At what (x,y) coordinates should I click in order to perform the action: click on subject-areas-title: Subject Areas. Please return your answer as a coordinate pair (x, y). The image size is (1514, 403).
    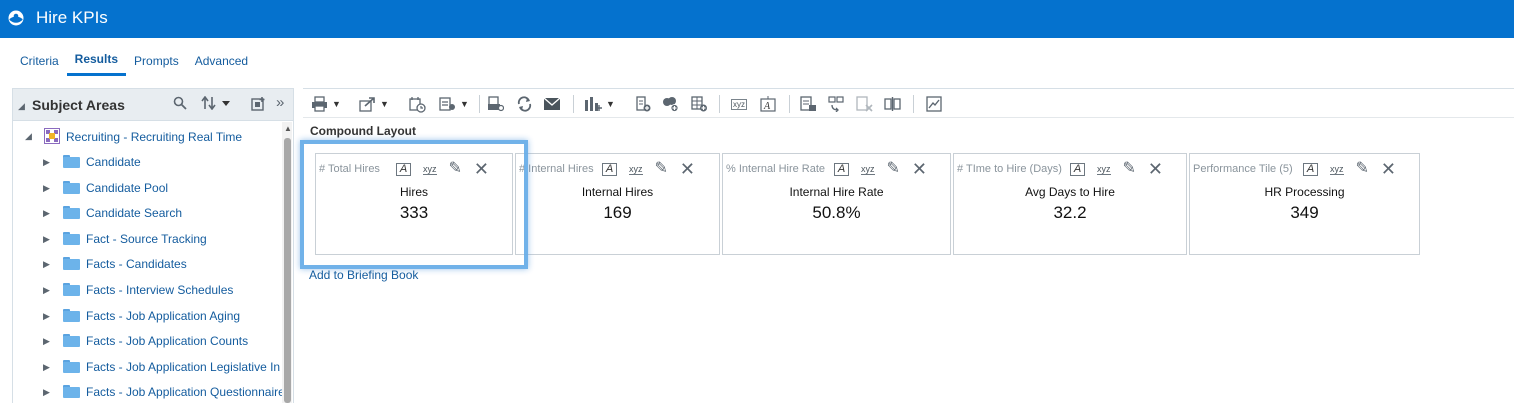
    Looking at the image, I should click on (78, 105).